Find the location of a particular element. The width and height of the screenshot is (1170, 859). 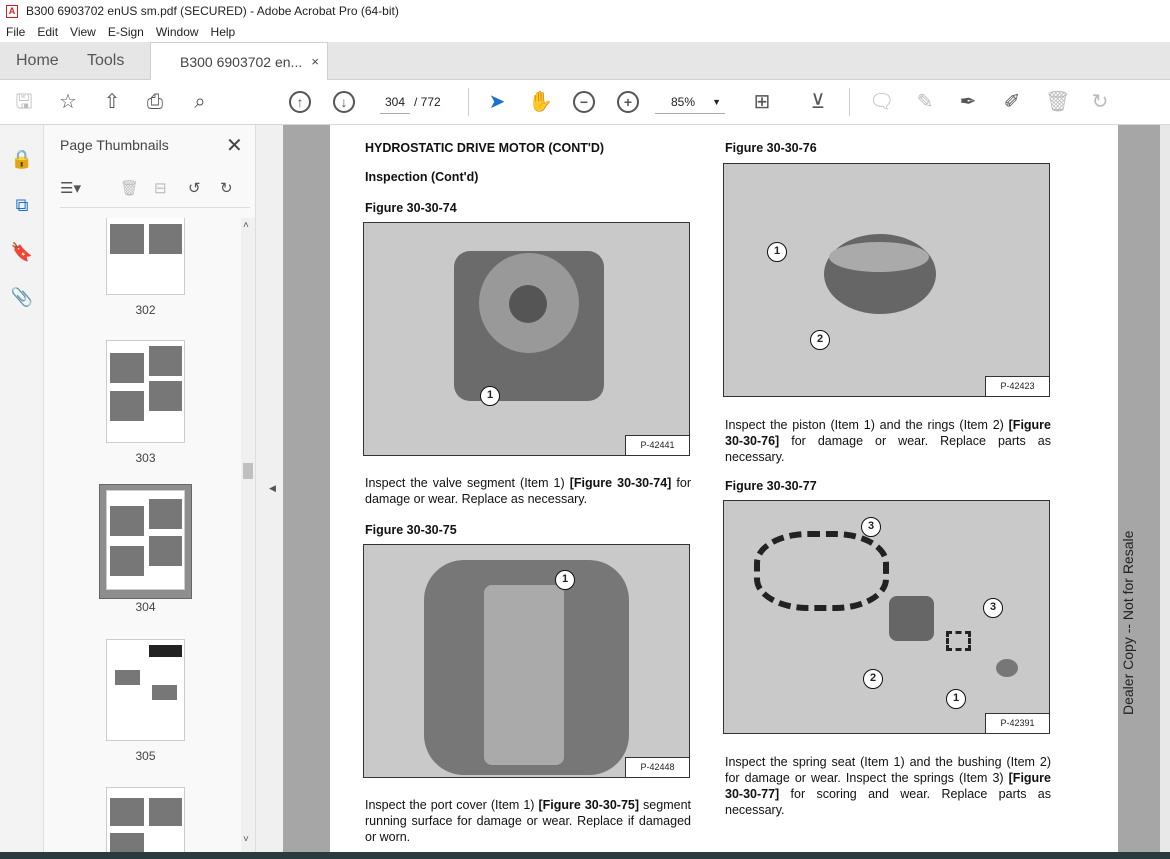

navigation-rail: 🔒 ⧉ 🔖 📎 is located at coordinates (22, 488).